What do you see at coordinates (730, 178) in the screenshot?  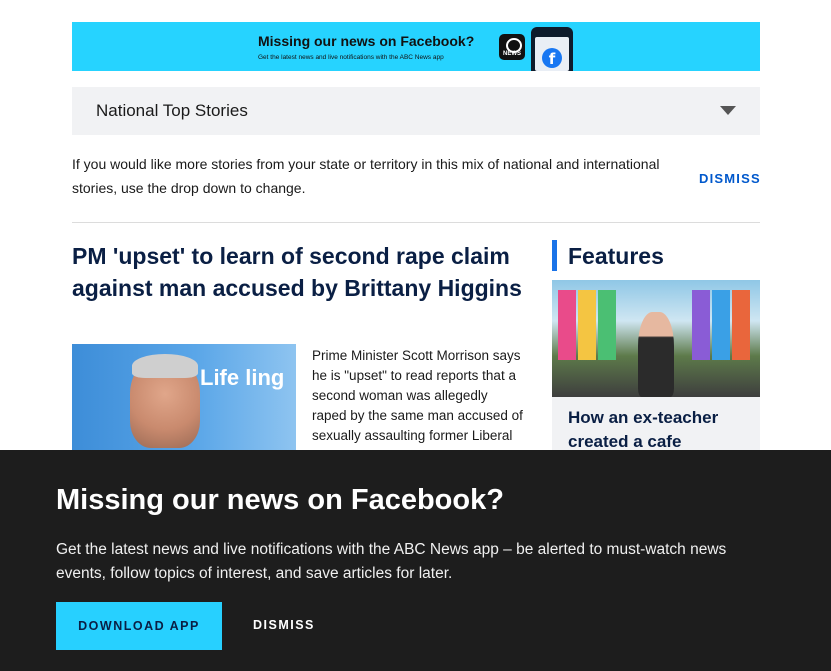 I see `region-notice-dismiss-button: DISMISS` at bounding box center [730, 178].